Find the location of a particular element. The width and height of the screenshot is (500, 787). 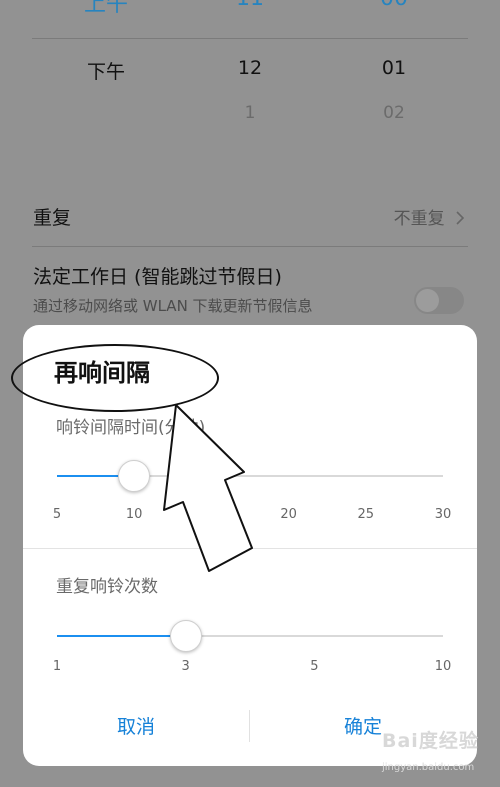

repeat-count-slider-thumb is located at coordinates (185, 636).